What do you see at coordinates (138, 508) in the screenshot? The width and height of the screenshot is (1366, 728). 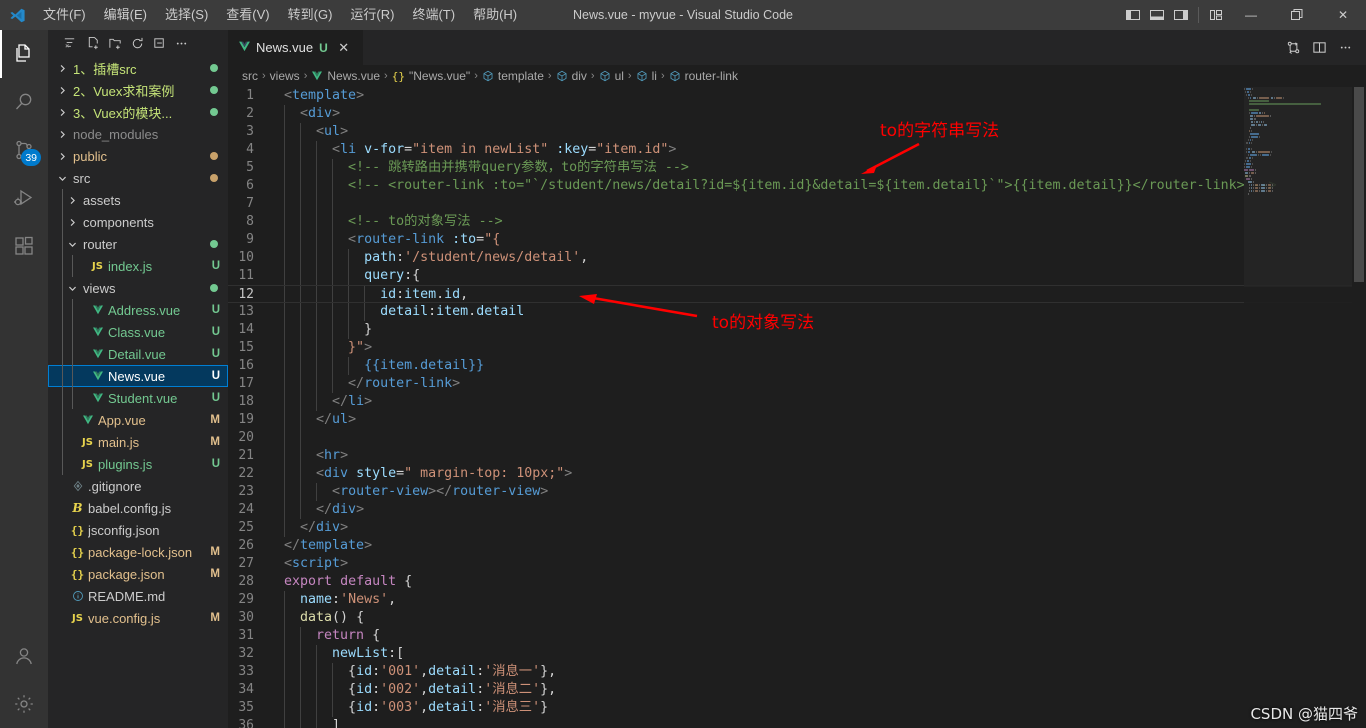 I see `tree-item-babel.config.js: Bbabel.config.js` at bounding box center [138, 508].